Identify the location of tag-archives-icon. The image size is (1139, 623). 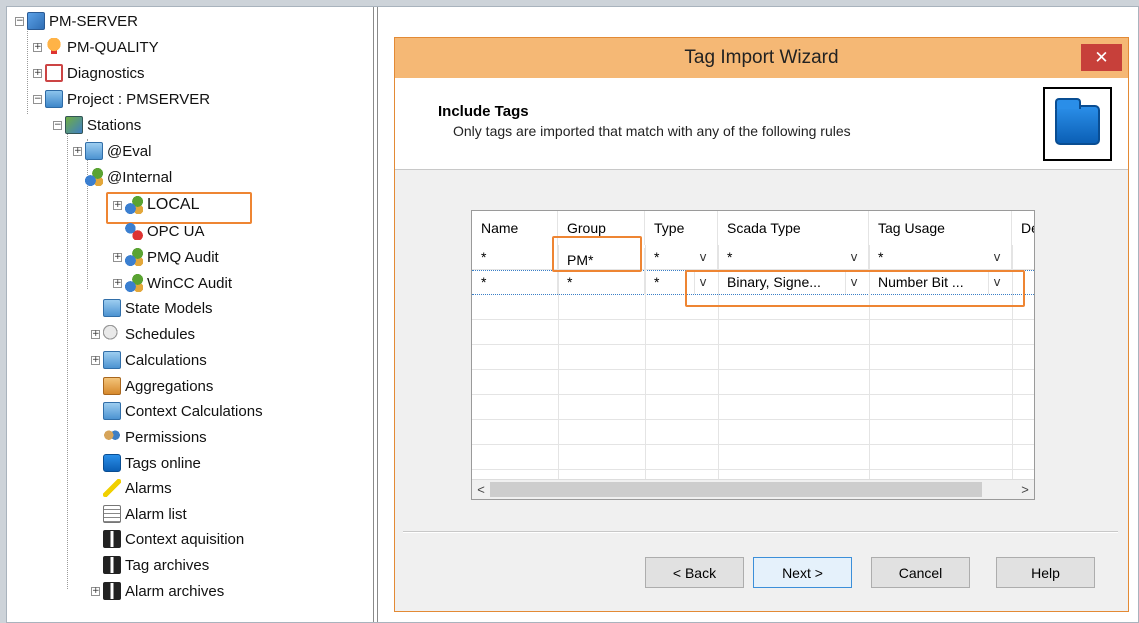
(112, 565).